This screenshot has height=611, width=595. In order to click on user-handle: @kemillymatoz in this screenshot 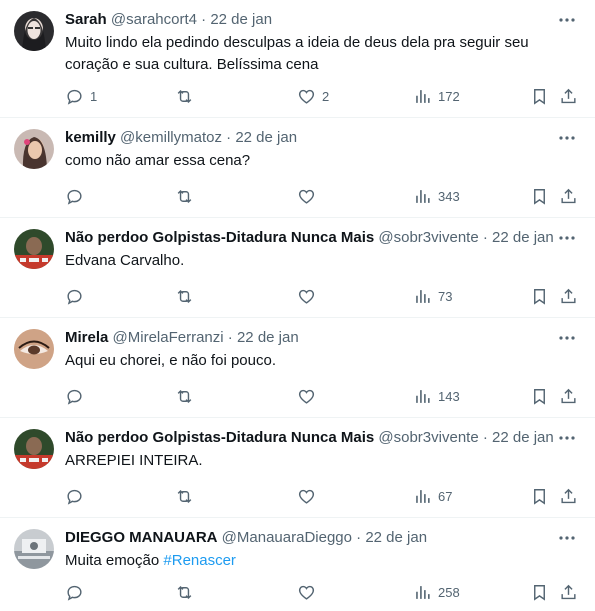, I will do `click(171, 137)`.